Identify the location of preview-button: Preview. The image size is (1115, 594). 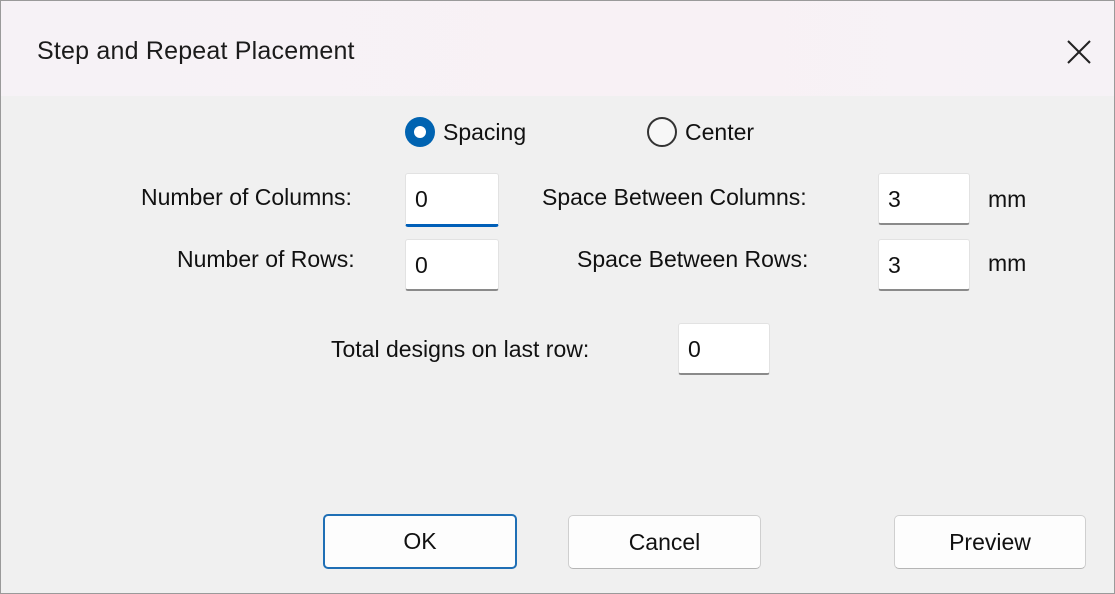
(990, 542).